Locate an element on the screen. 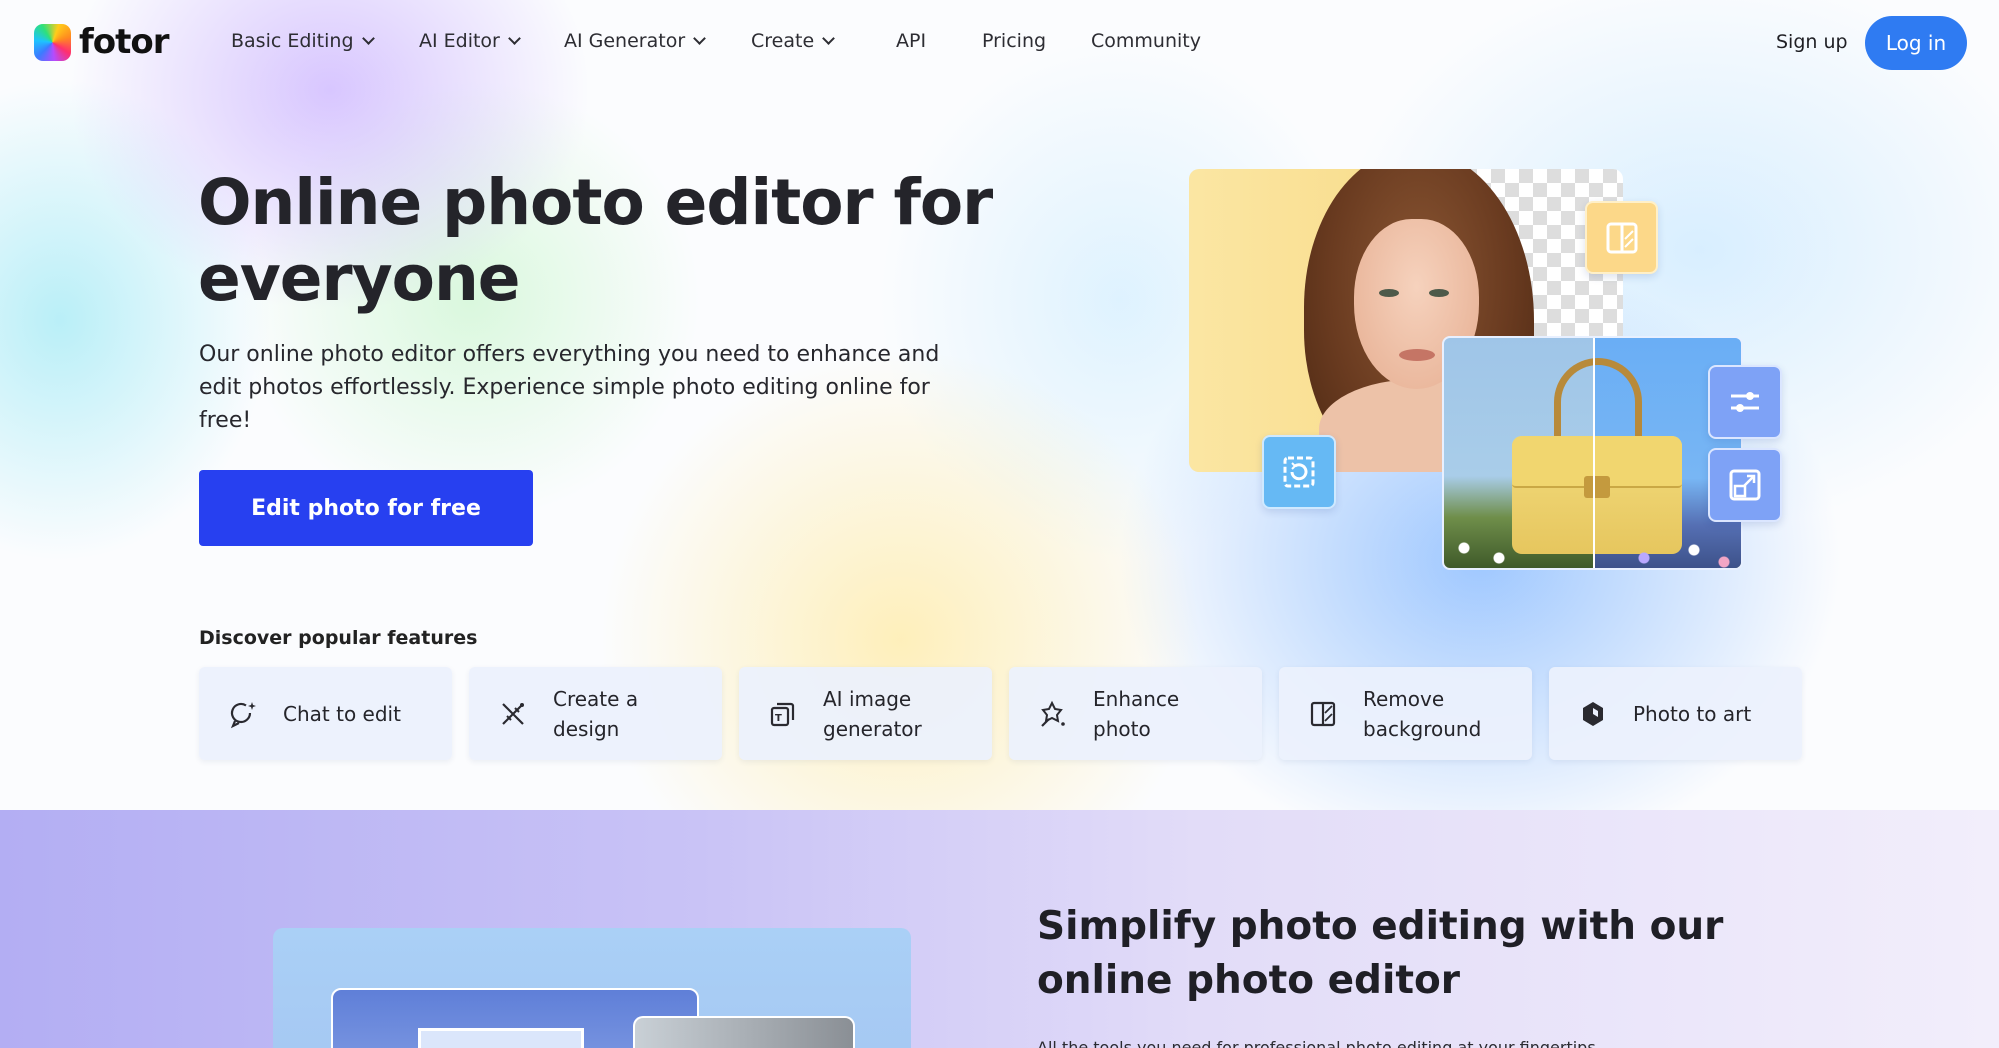 The width and height of the screenshot is (1999, 1048). nav-item-community: Community is located at coordinates (1146, 41).